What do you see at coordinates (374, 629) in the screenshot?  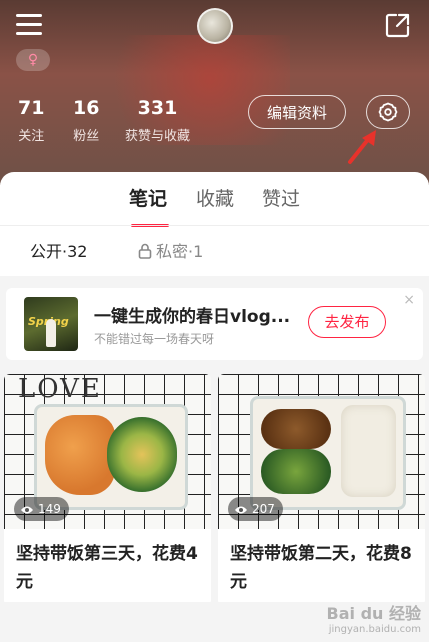 I see `watermark-url: jingyan.baidu.com` at bounding box center [374, 629].